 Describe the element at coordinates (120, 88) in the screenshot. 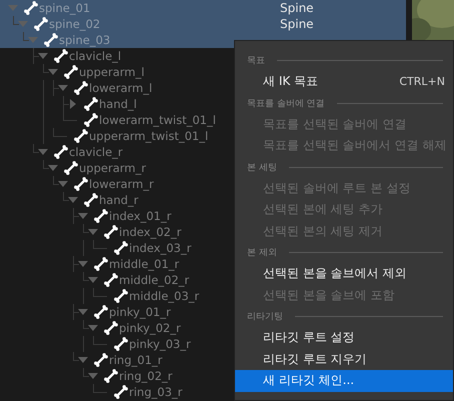

I see `bone-name: lowerarm_l` at that location.